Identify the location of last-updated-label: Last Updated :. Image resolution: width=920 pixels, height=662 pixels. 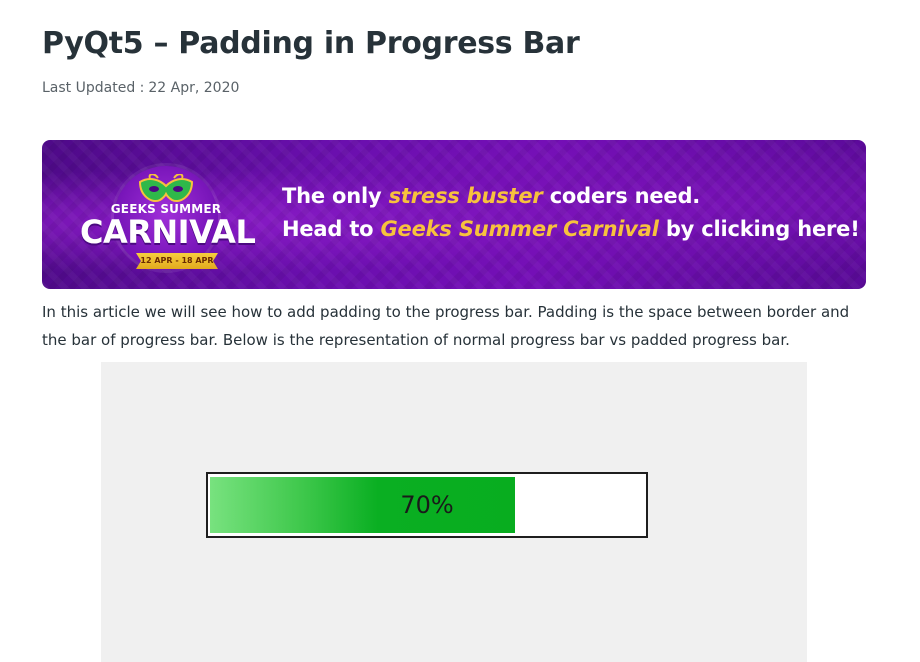
(93, 88).